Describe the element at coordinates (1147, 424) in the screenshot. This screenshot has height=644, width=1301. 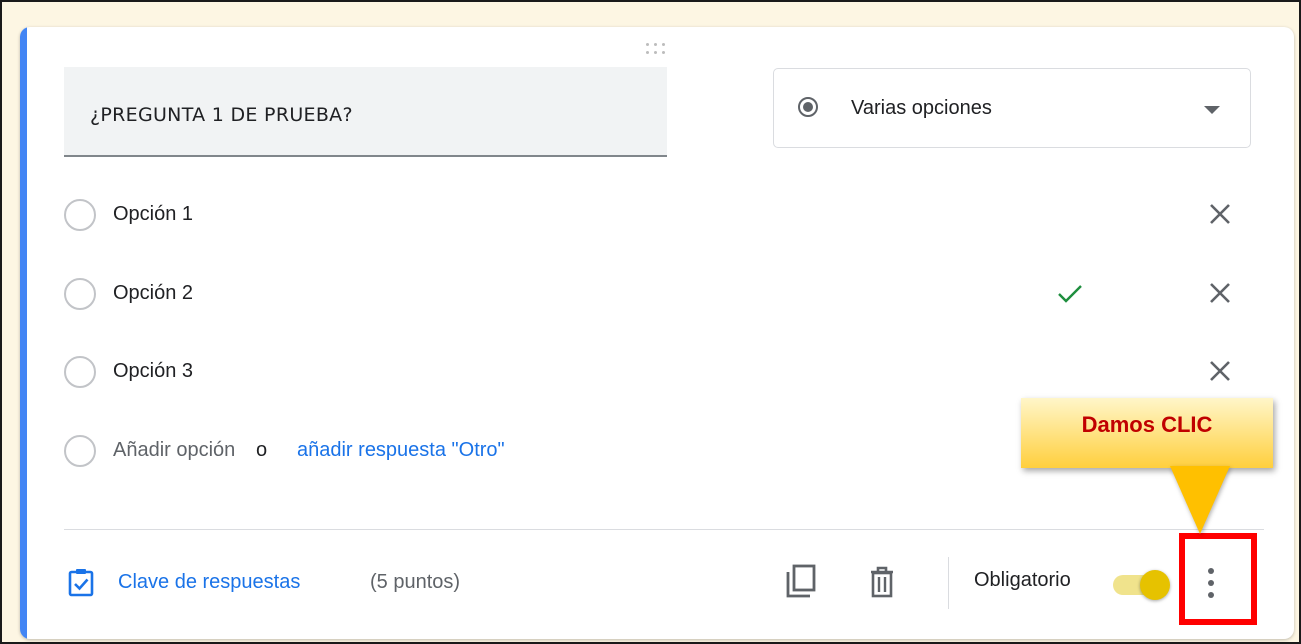
I see `callout-text: Damos CLIC` at that location.